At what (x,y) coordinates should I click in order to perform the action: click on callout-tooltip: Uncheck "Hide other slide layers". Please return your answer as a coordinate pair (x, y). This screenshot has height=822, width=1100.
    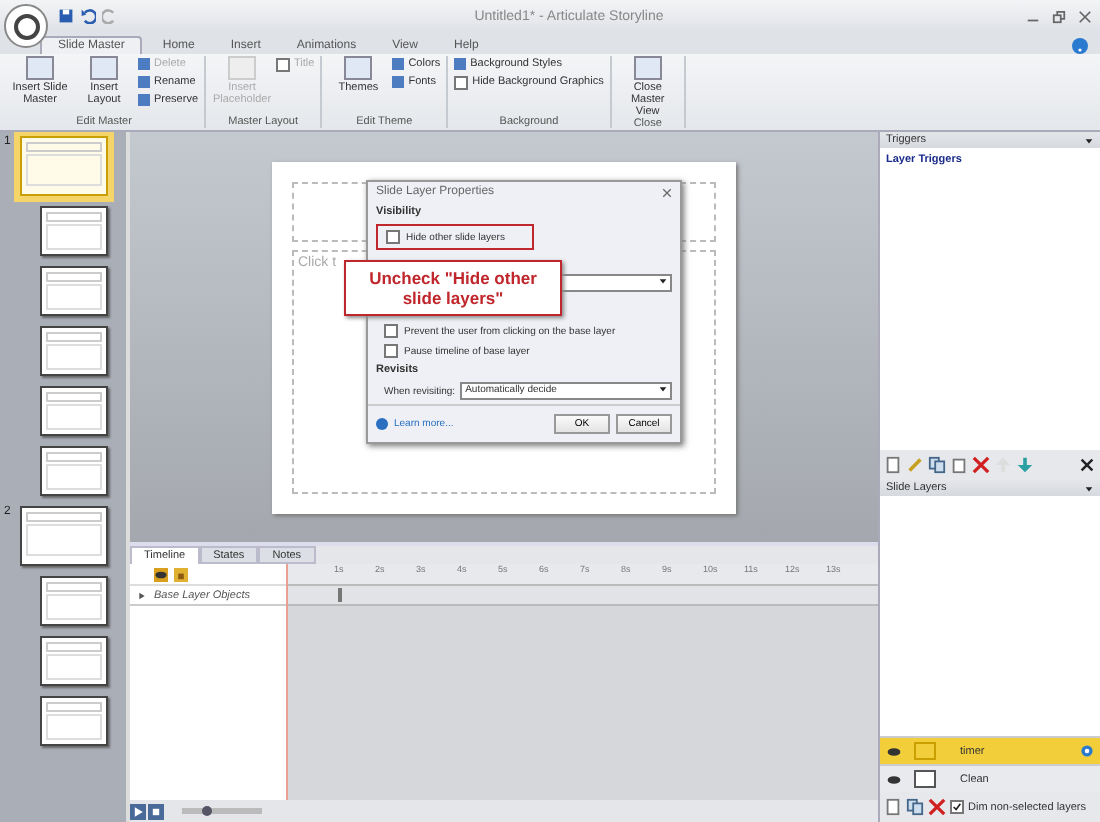
    Looking at the image, I should click on (453, 288).